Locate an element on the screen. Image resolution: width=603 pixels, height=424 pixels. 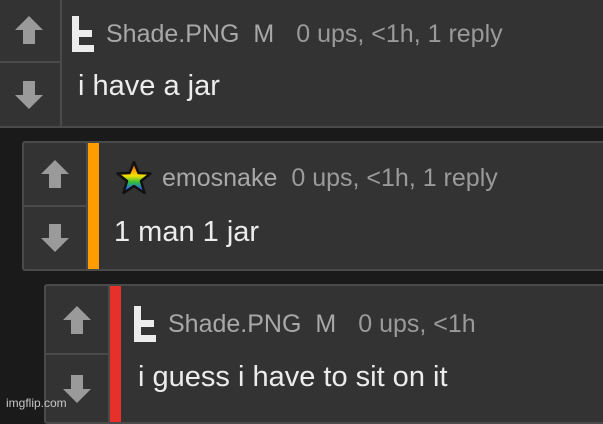
comment-text: 1 man 1 jar is located at coordinates (187, 232).